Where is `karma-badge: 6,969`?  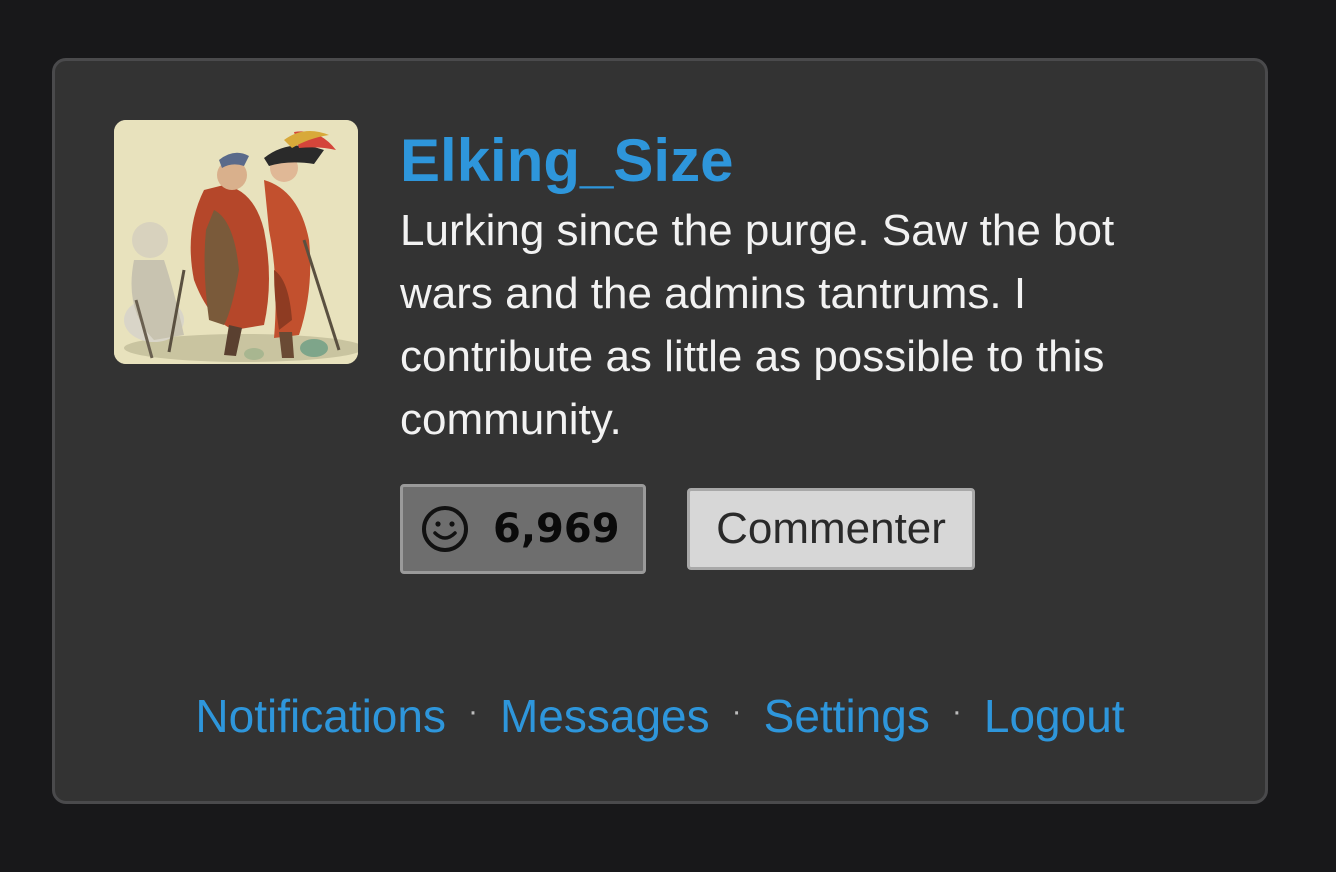 karma-badge: 6,969 is located at coordinates (523, 529).